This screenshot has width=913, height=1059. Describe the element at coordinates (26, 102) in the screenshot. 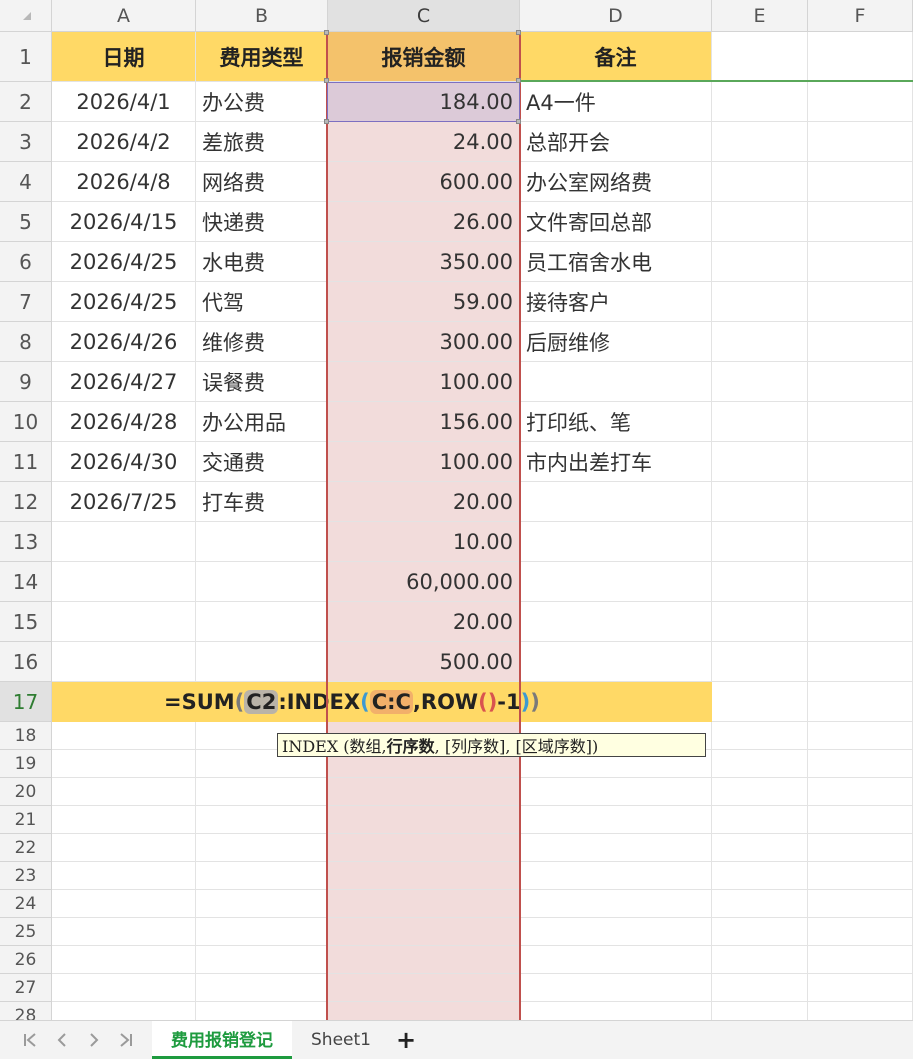

I see `row-header-2: 2` at that location.